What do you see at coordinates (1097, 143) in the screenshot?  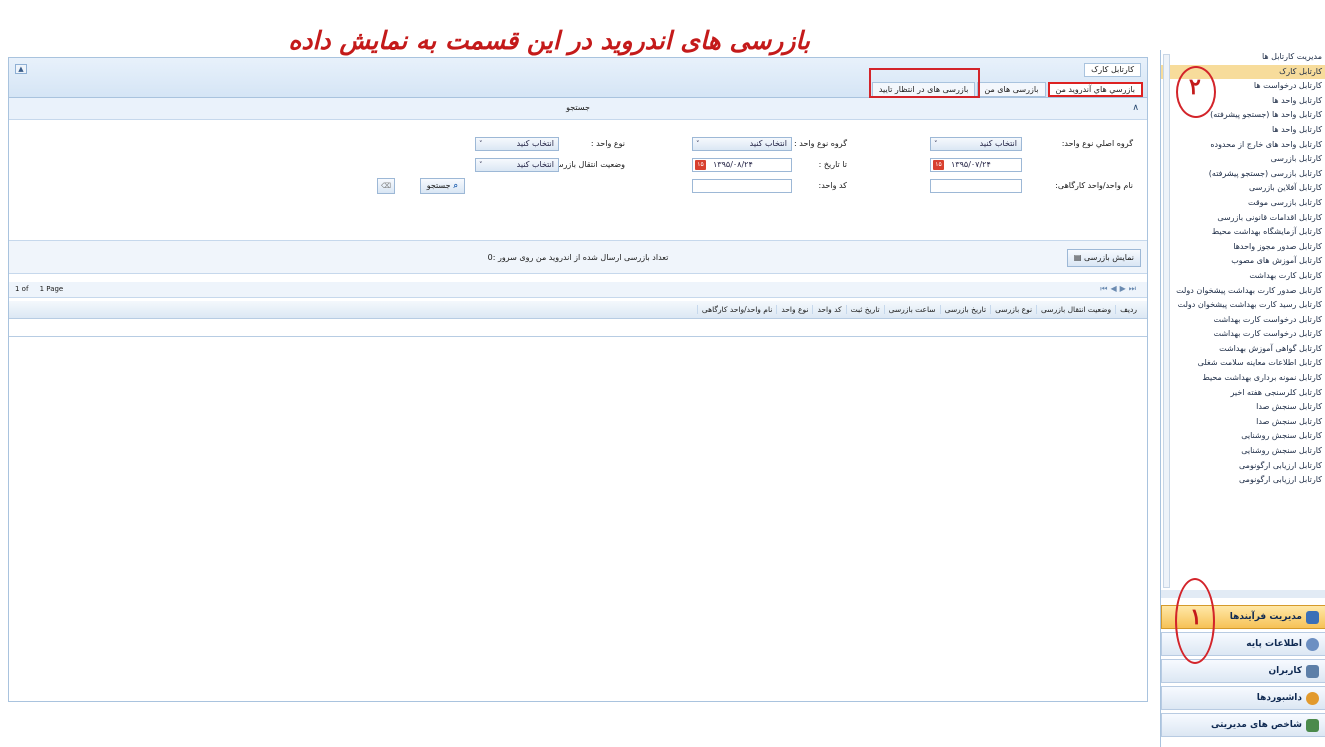 I see `main-group-label: گروه اصلي نوع واحد:` at bounding box center [1097, 143].